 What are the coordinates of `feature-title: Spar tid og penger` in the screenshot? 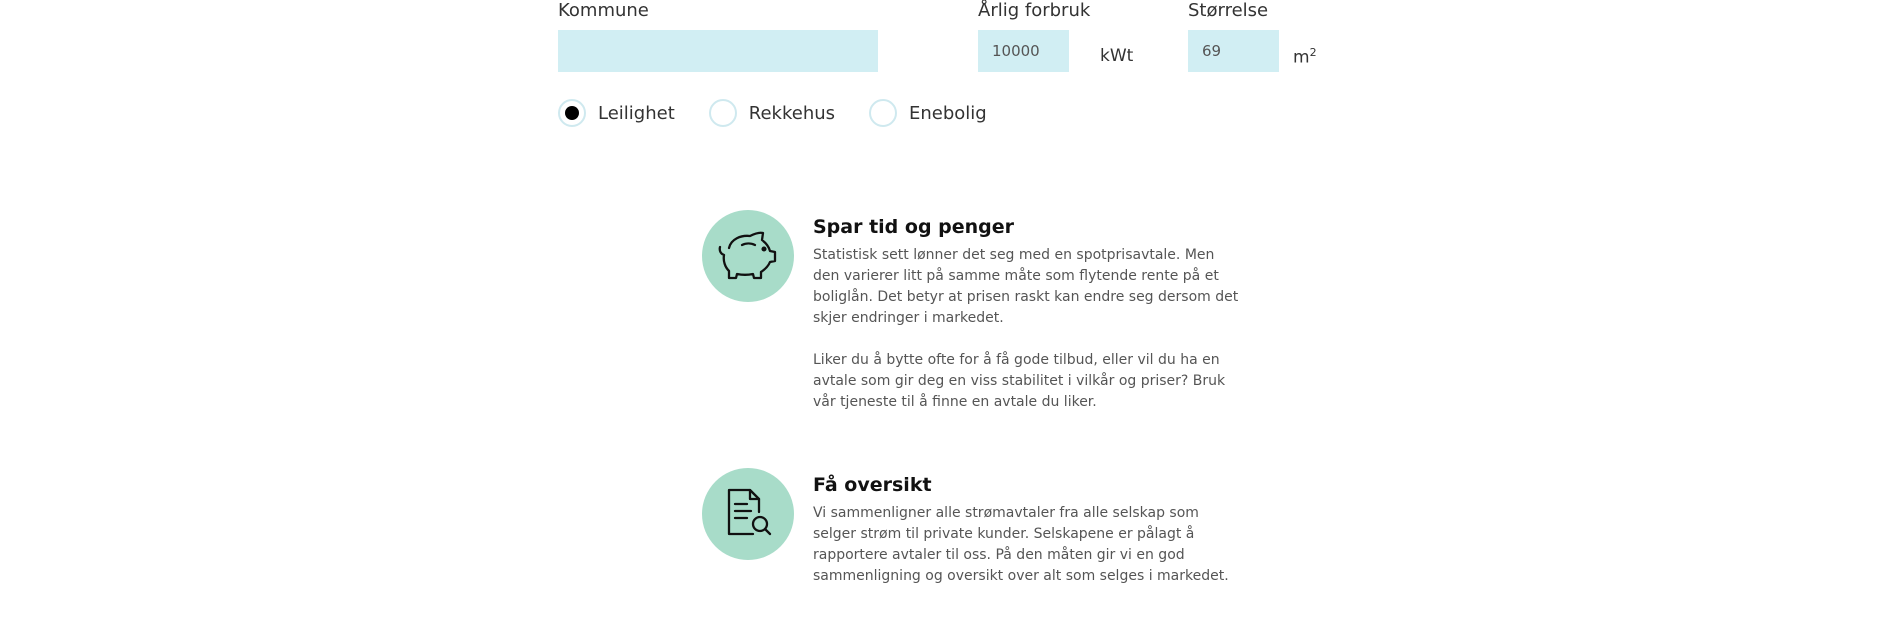 It's located at (914, 227).